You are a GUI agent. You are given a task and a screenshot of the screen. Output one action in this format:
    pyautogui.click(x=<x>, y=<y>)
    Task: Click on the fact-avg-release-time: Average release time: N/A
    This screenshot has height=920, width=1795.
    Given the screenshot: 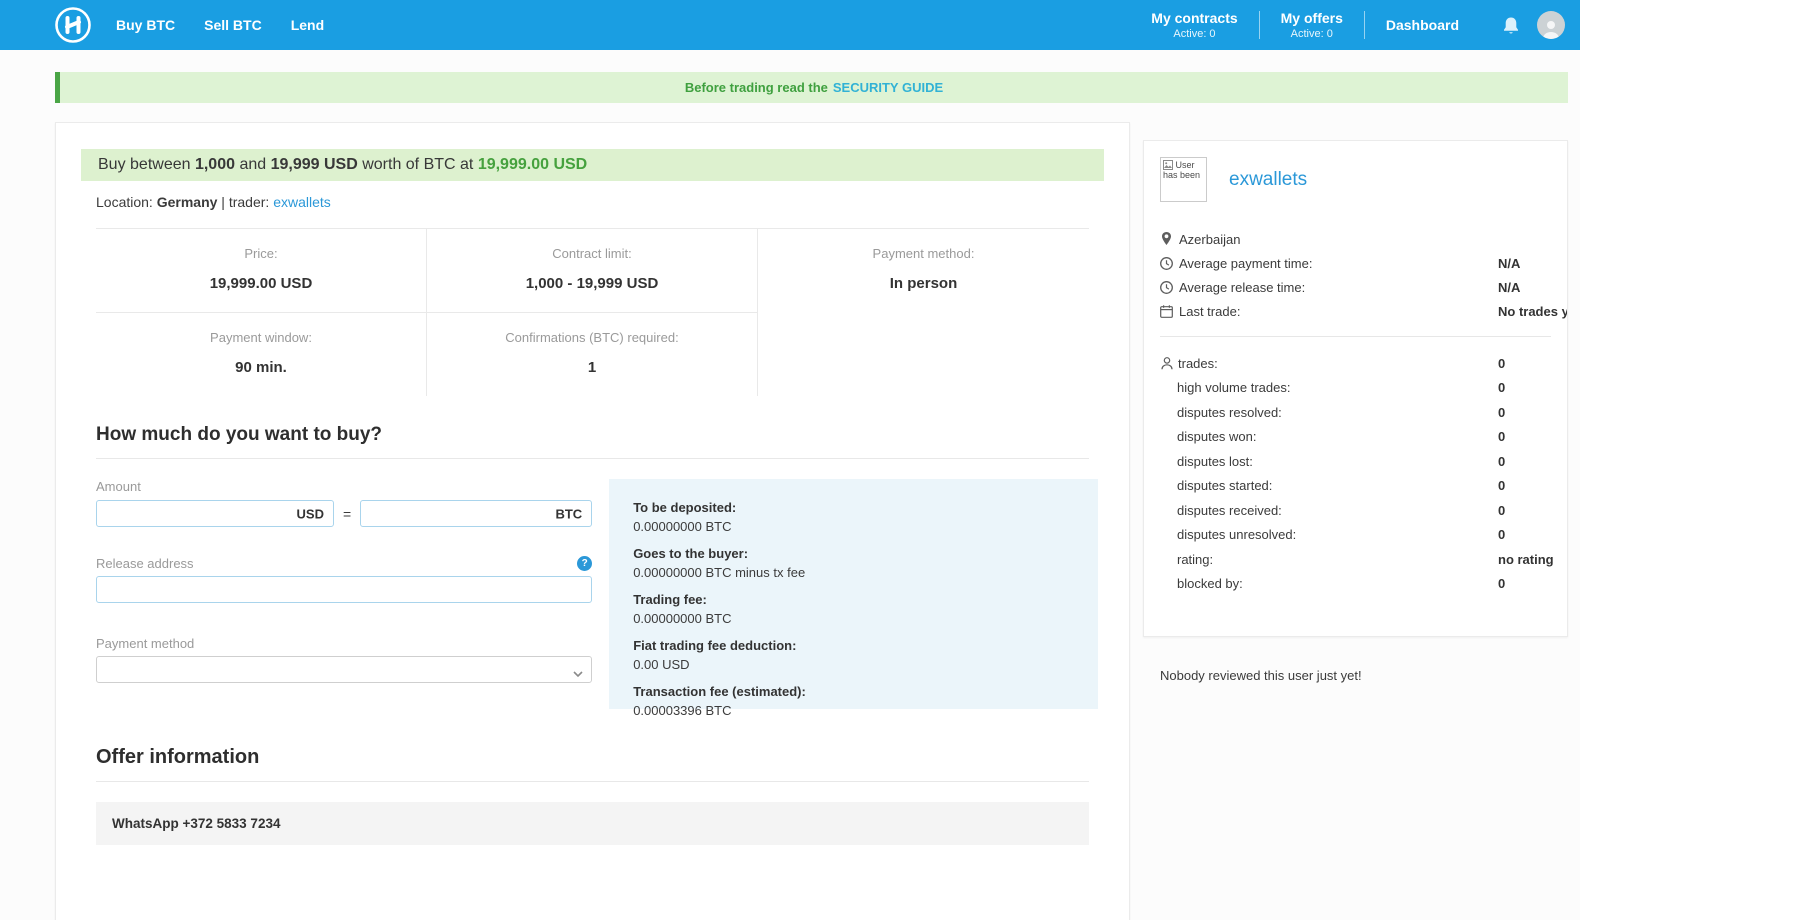 What is the action you would take?
    pyautogui.click(x=1355, y=287)
    